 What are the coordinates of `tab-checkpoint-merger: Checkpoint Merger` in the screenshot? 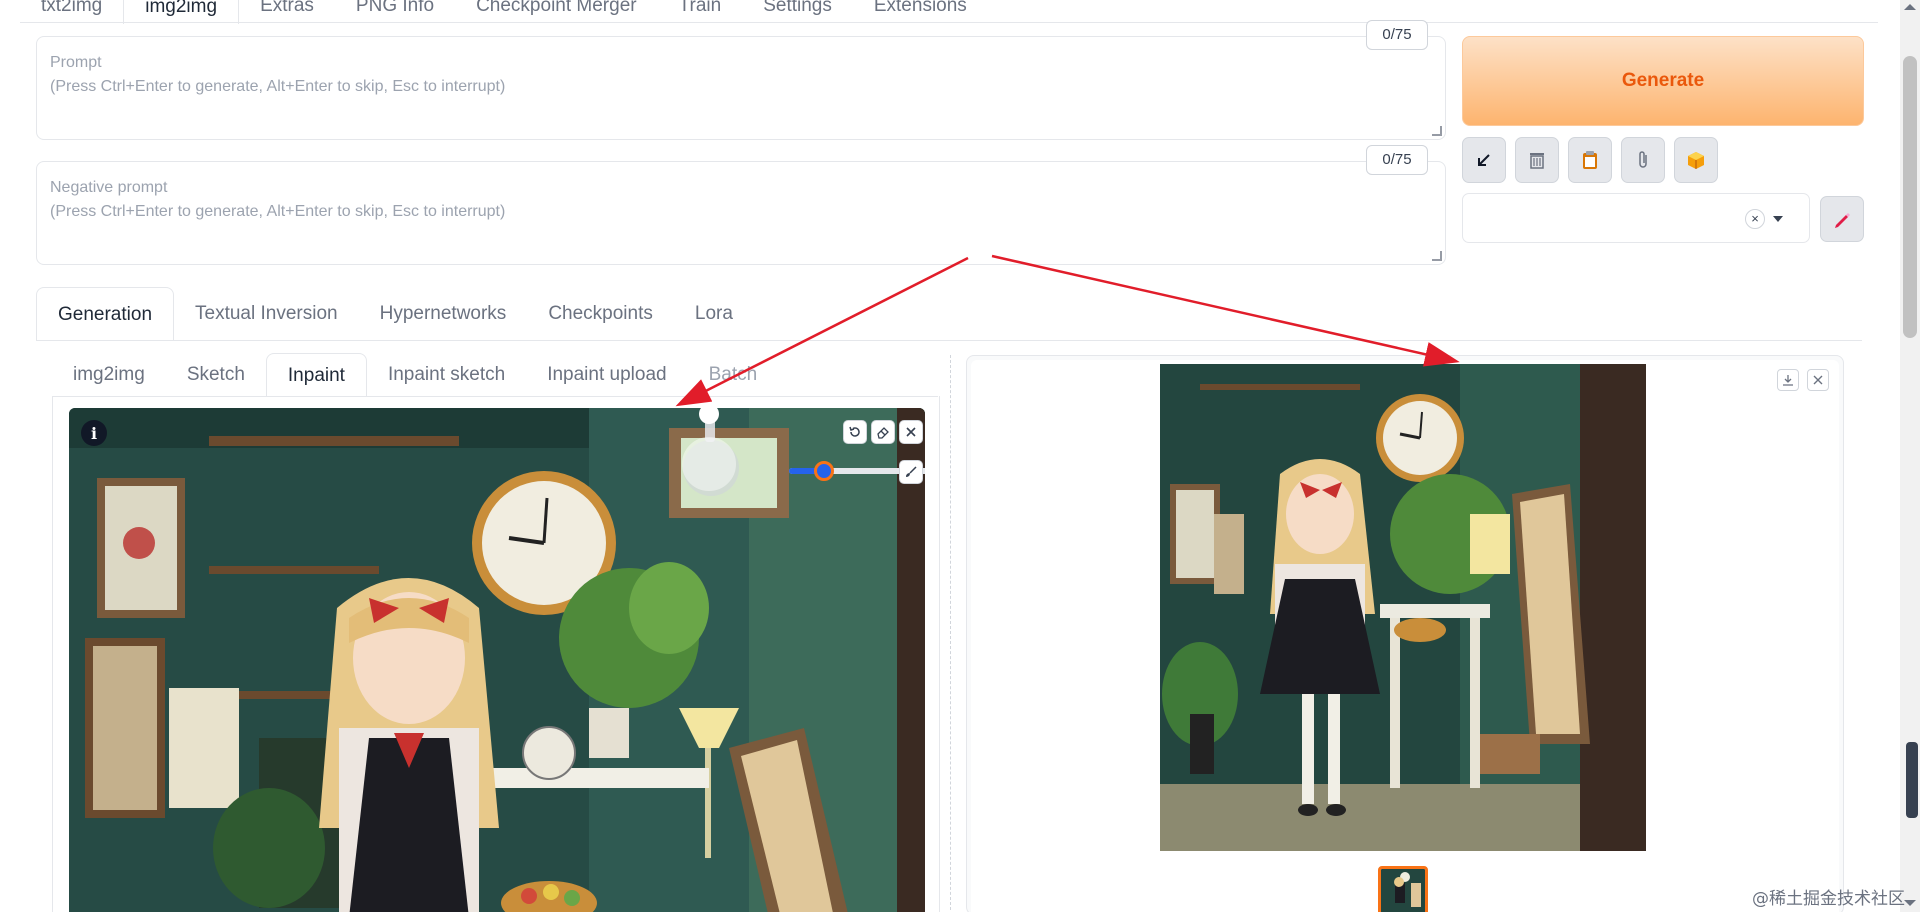 It's located at (556, 12).